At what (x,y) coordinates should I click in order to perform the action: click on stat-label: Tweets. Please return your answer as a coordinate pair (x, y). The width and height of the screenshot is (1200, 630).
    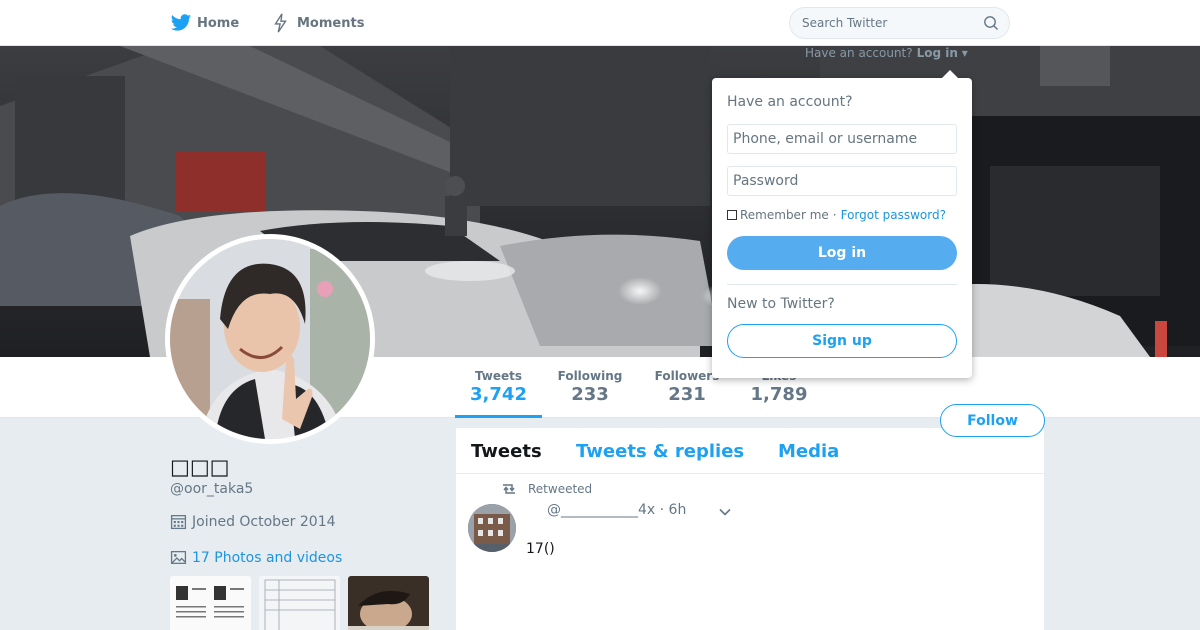
    Looking at the image, I should click on (498, 376).